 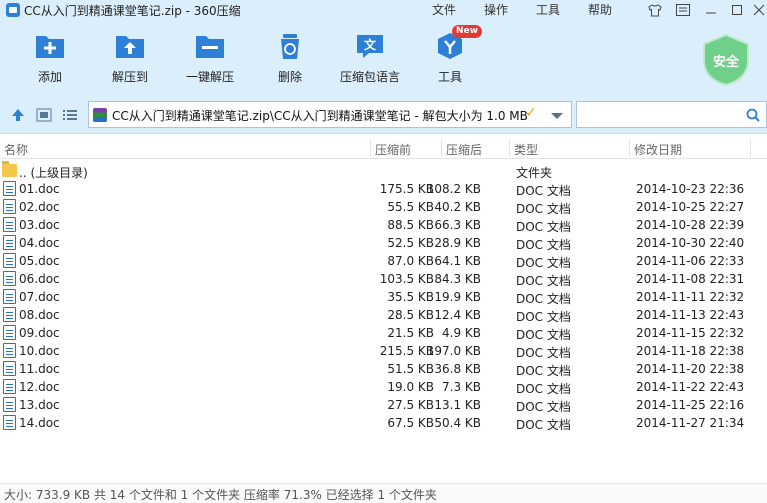 I want to click on chevron-down-icon, so click(x=557, y=116).